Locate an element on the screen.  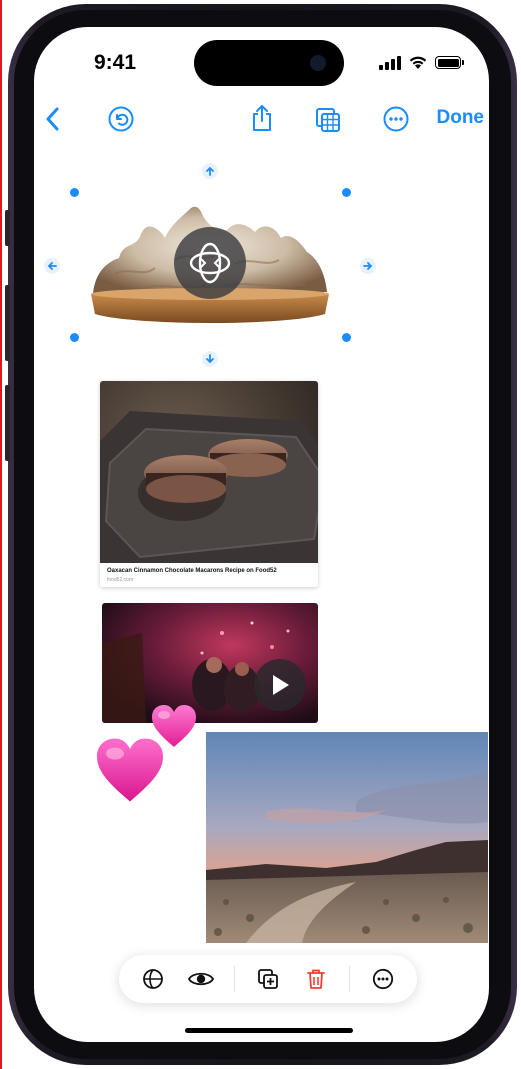
globe-icon is located at coordinates (153, 979).